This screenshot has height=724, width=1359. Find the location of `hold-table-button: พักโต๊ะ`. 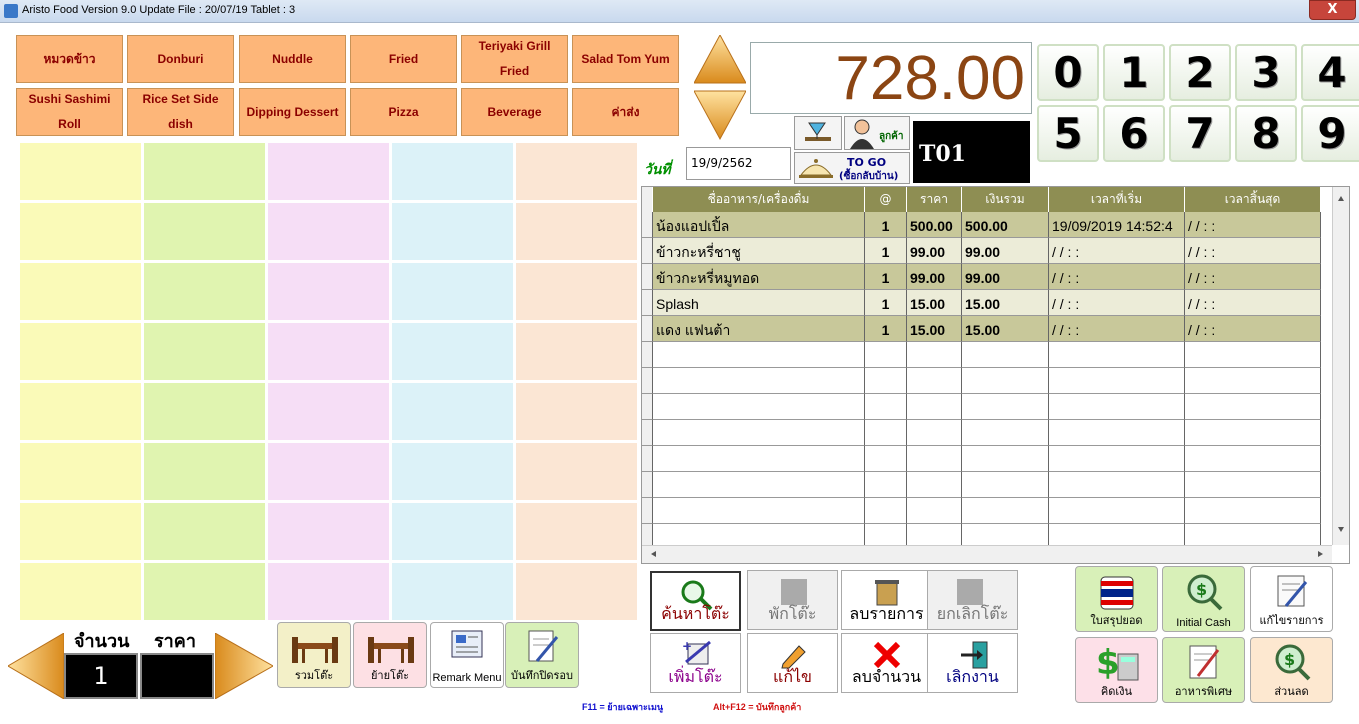

hold-table-button: พักโต๊ะ is located at coordinates (792, 600).